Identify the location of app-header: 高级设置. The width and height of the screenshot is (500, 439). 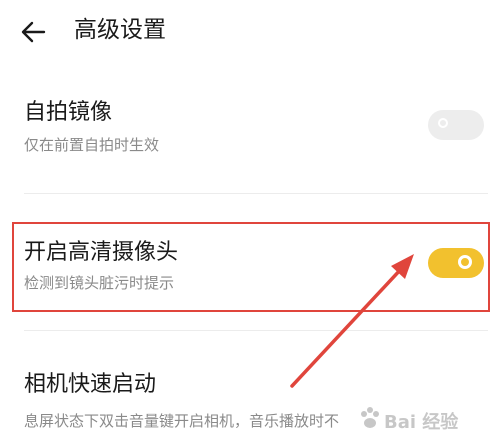
(250, 32).